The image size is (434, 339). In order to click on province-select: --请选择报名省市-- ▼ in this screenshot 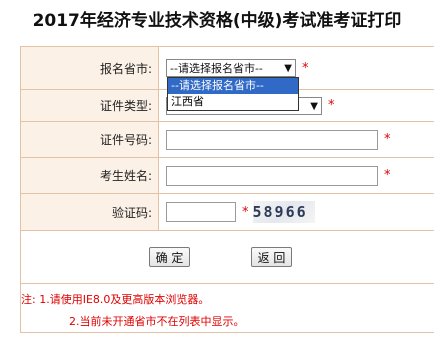, I will do `click(231, 68)`.